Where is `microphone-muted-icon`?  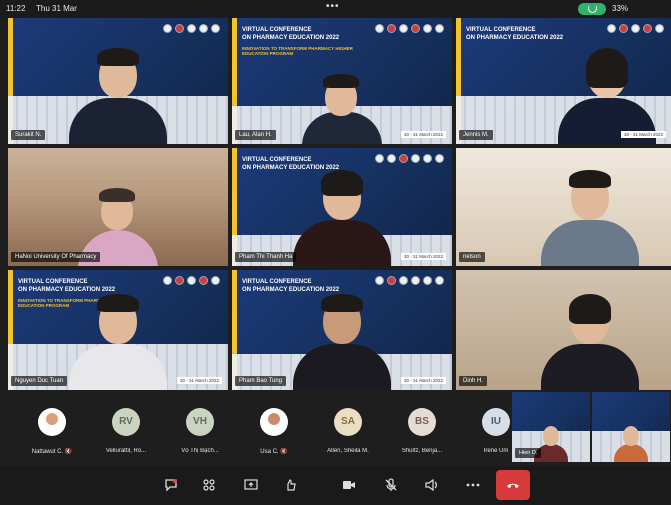
microphone-muted-icon is located at coordinates (391, 485).